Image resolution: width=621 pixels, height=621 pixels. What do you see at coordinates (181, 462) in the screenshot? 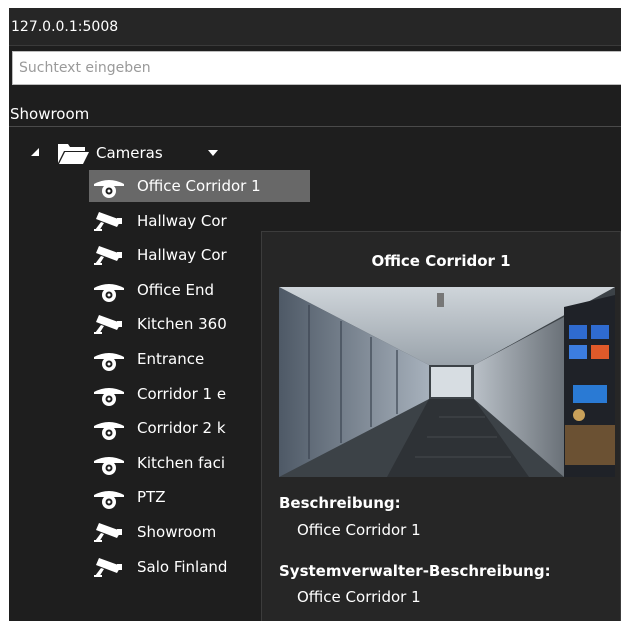
I see `camera-label: Kitchen faci` at bounding box center [181, 462].